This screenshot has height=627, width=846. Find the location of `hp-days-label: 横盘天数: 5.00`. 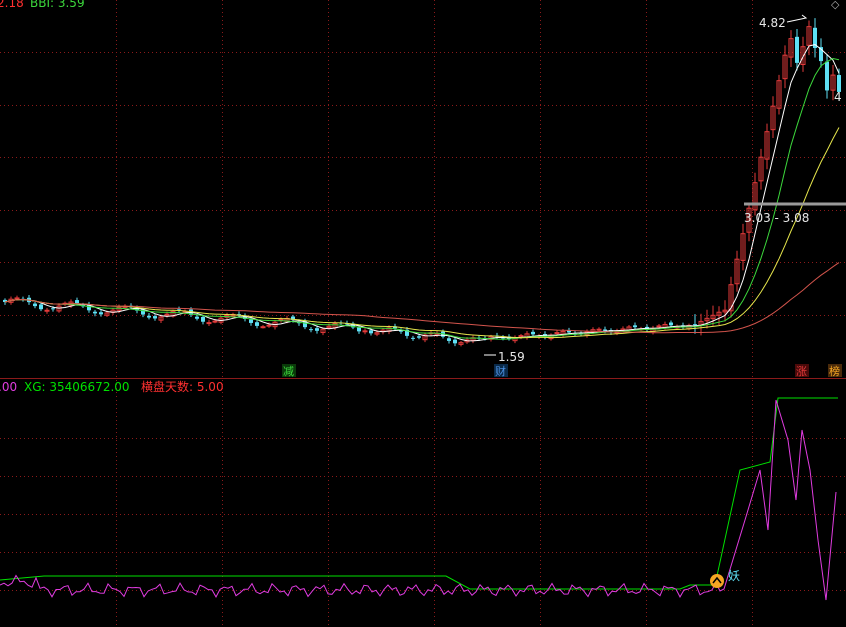

hp-days-label: 横盘天数: 5.00 is located at coordinates (182, 386).